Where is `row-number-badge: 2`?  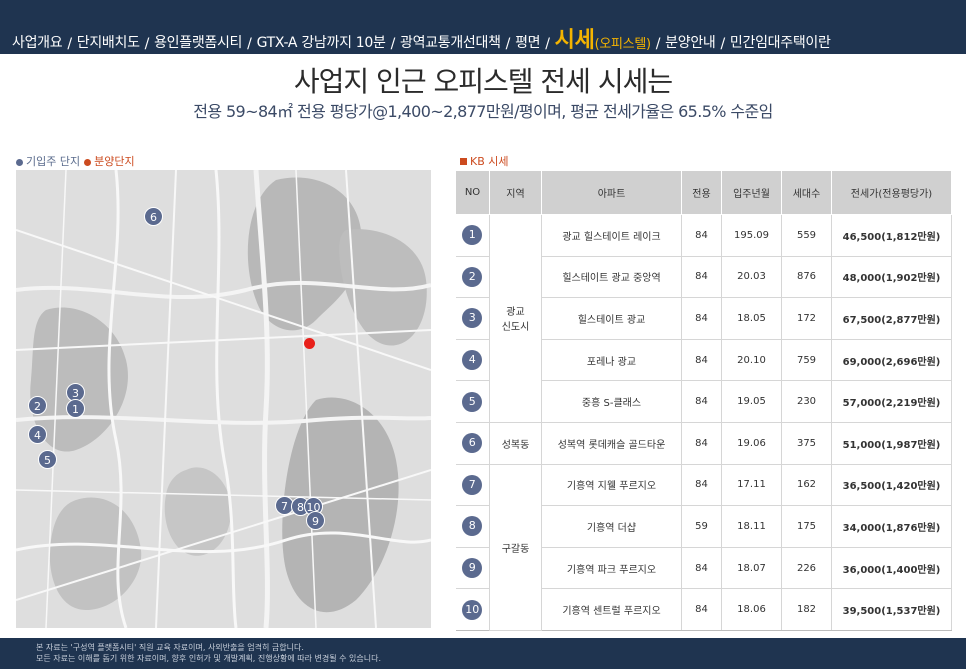 row-number-badge: 2 is located at coordinates (472, 276).